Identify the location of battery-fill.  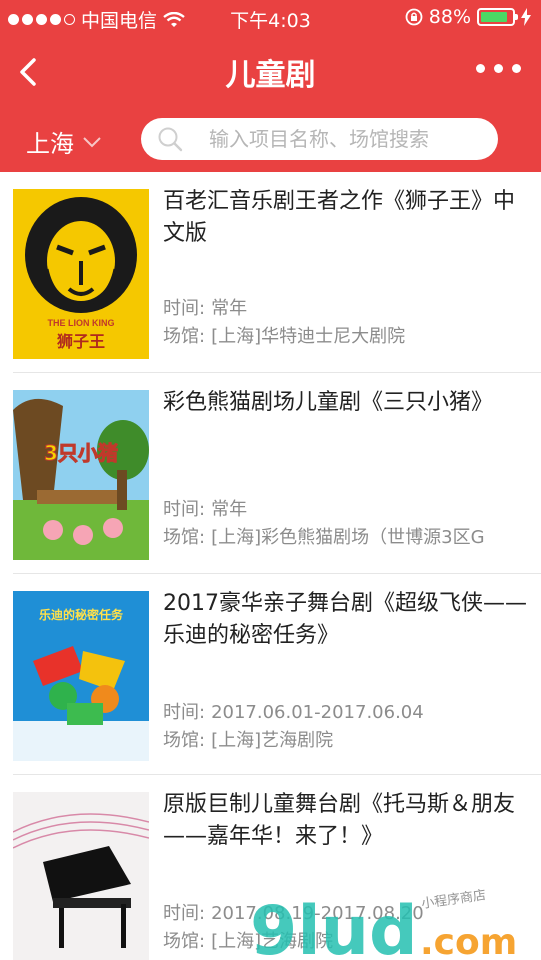
(494, 17).